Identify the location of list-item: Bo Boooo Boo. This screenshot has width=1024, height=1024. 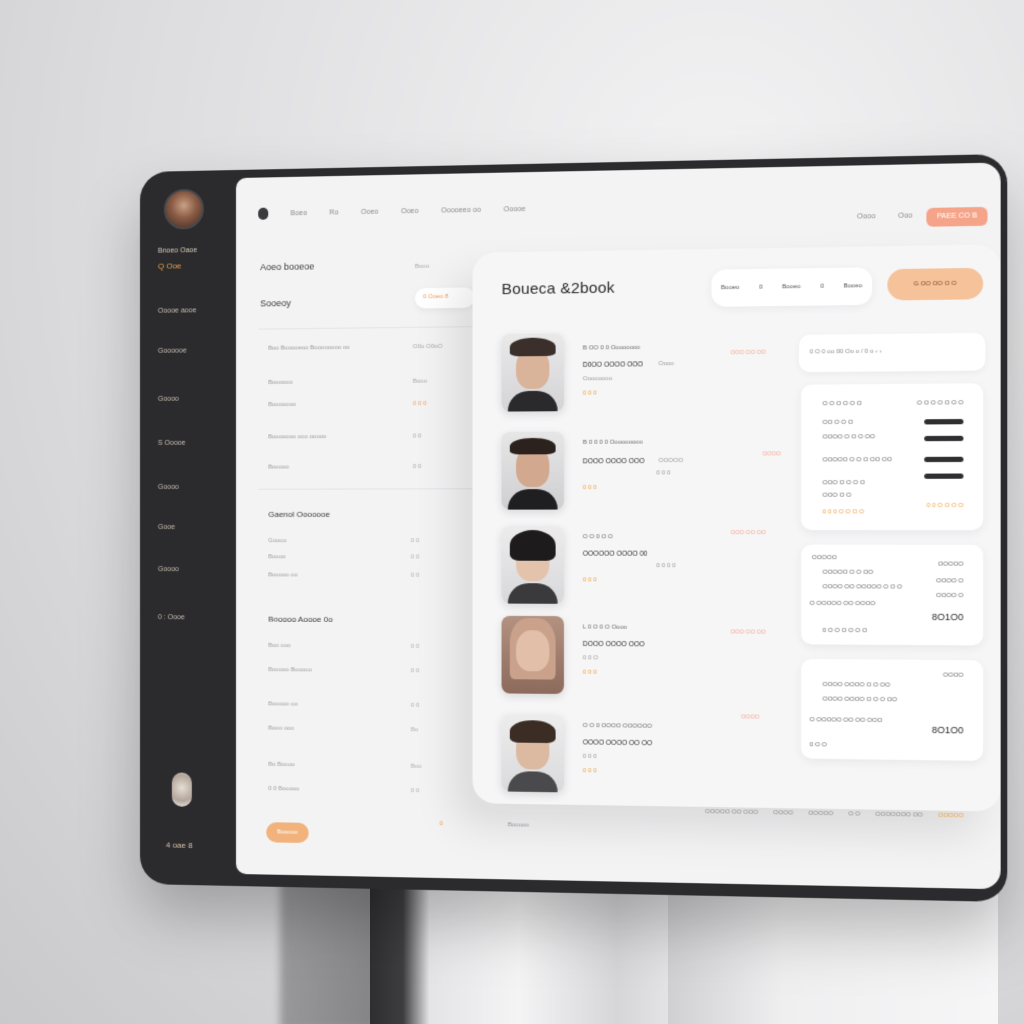
(281, 765).